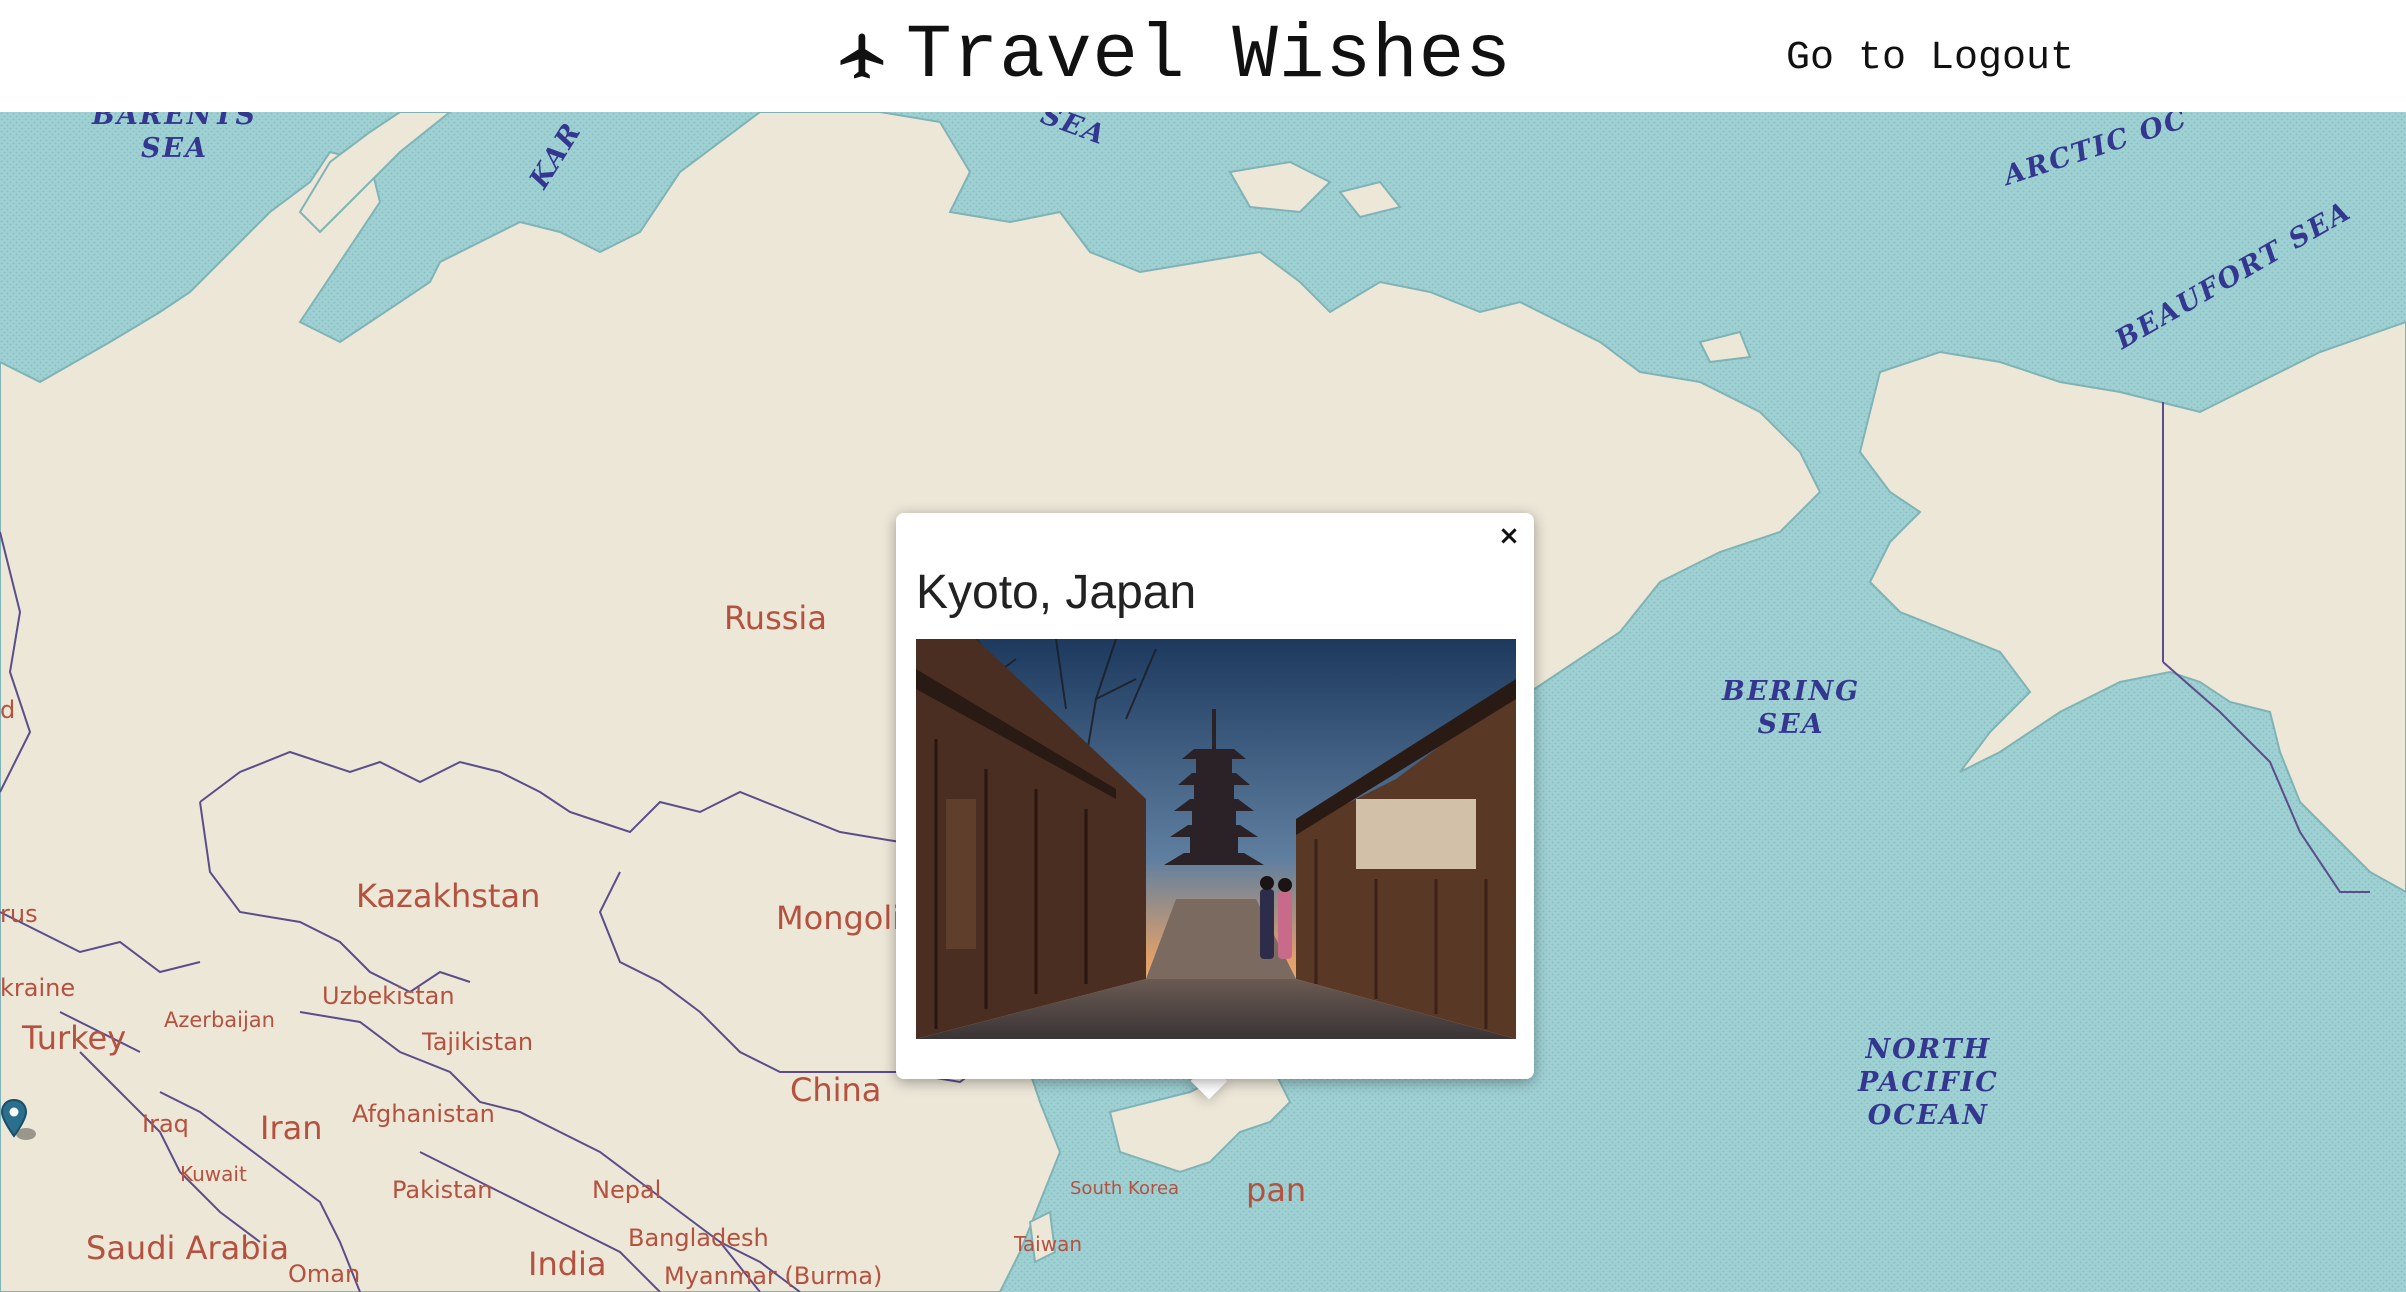  Describe the element at coordinates (567, 1264) in the screenshot. I see `label-india: India` at that location.